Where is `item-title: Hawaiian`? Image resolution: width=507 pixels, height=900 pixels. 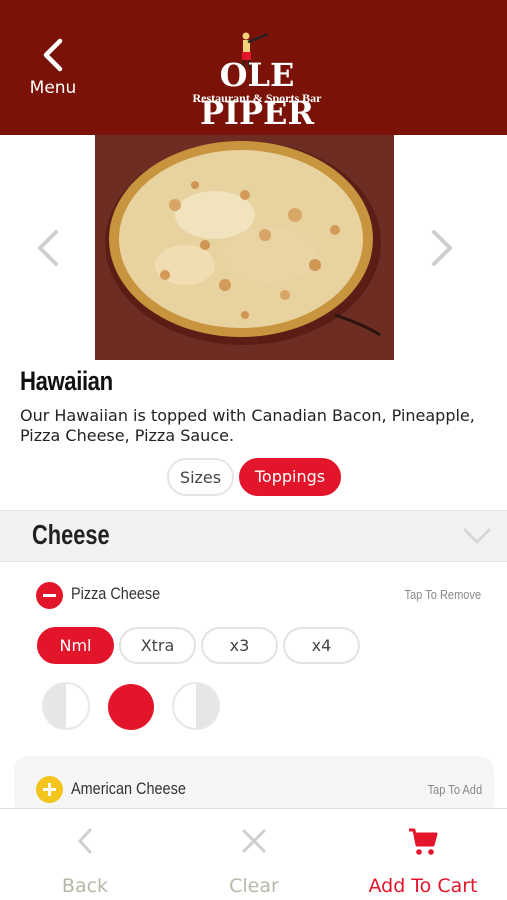
item-title: Hawaiian is located at coordinates (66, 381).